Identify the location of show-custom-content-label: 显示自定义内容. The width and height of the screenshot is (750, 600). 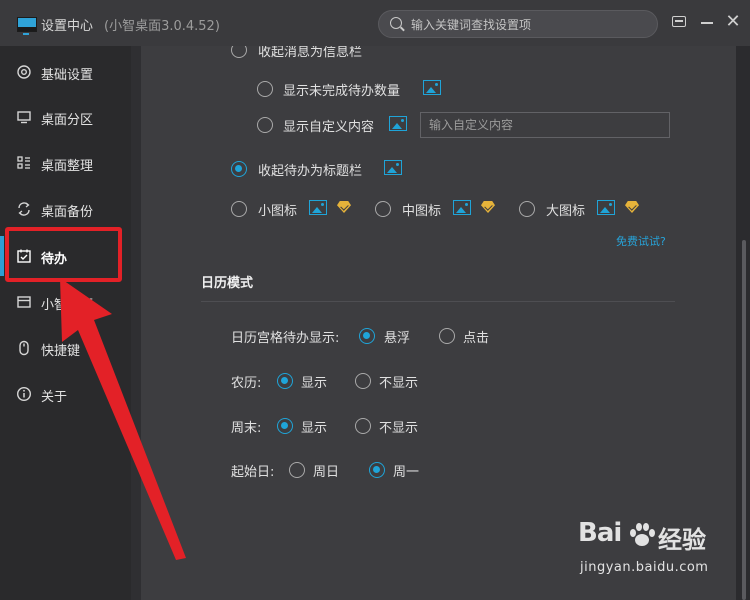
(329, 127).